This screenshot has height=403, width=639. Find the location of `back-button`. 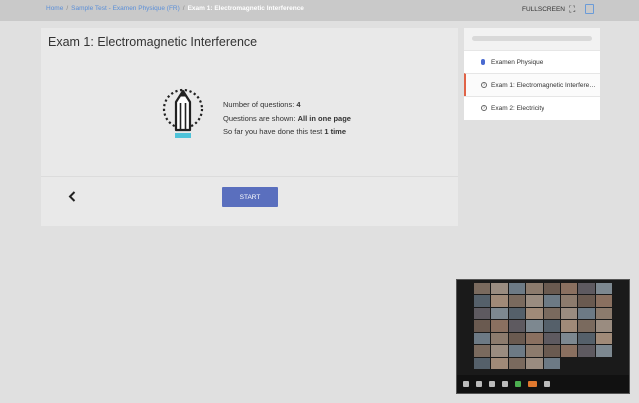

back-button is located at coordinates (72, 196).